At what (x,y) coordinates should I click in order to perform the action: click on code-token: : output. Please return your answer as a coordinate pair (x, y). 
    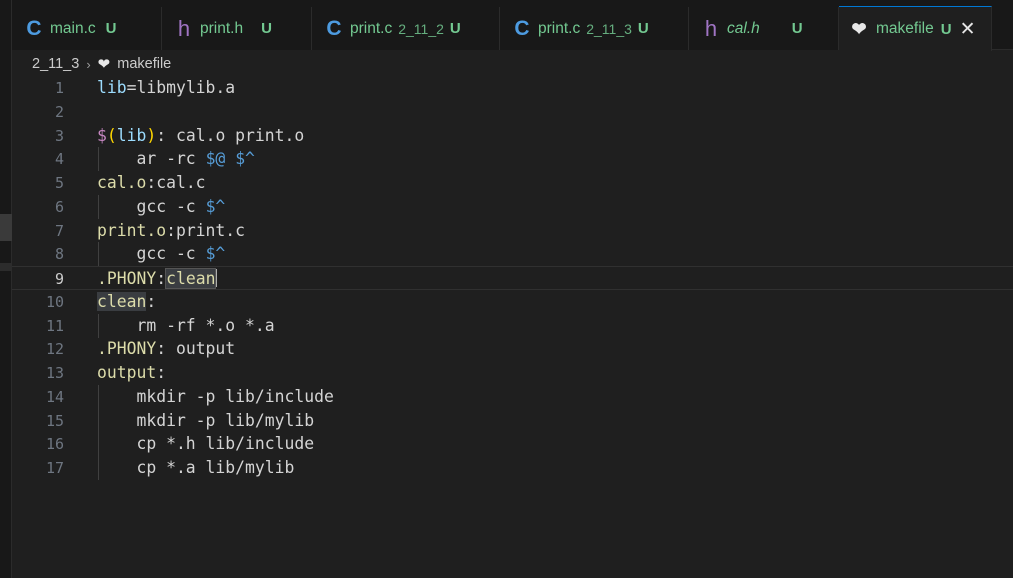
    Looking at the image, I should click on (196, 349).